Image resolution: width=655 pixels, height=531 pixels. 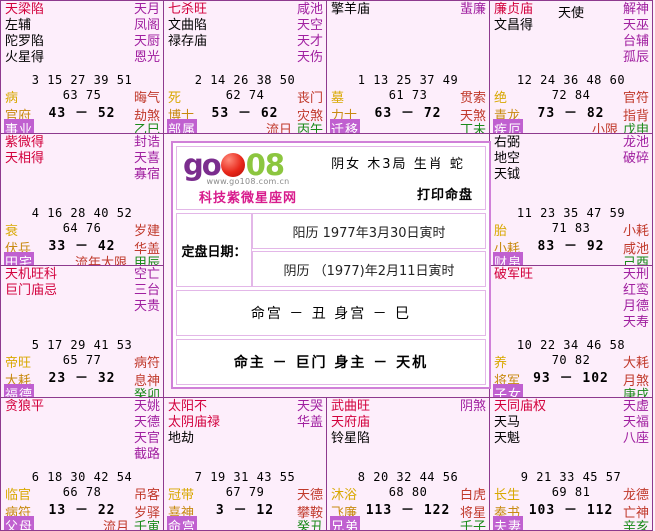 What do you see at coordinates (146, 57) in the screenshot?
I see `minor-star: 恩光` at bounding box center [146, 57].